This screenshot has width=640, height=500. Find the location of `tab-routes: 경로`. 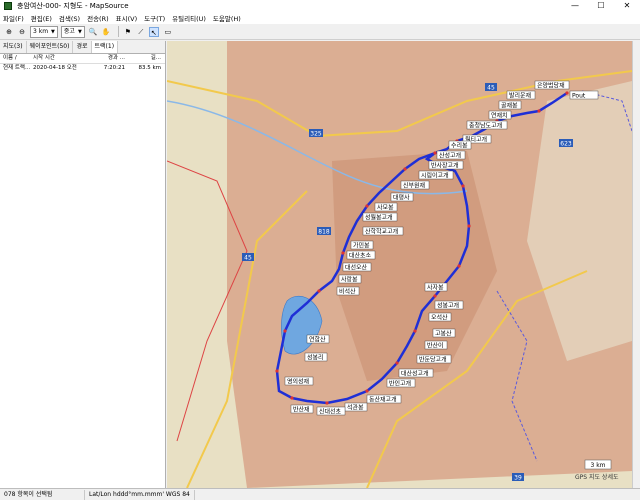

tab-routes: 경로 is located at coordinates (82, 47).